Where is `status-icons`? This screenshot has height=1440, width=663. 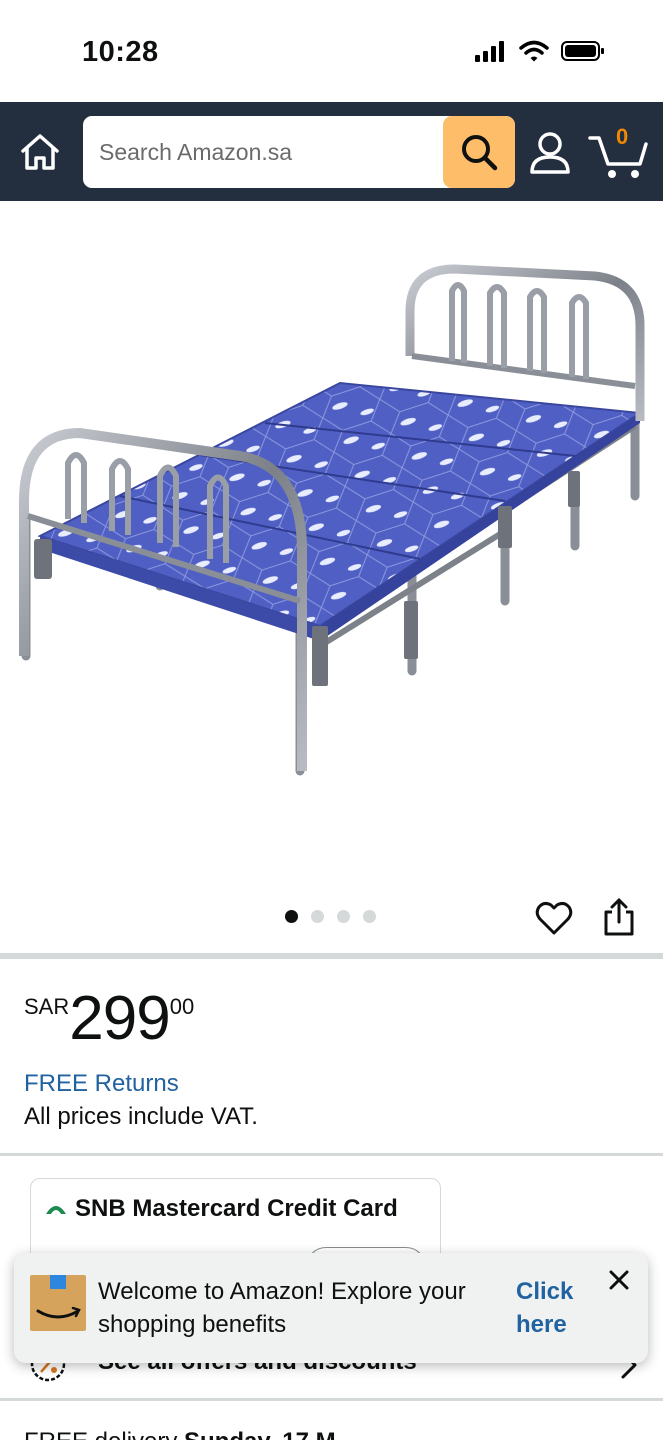 status-icons is located at coordinates (540, 51).